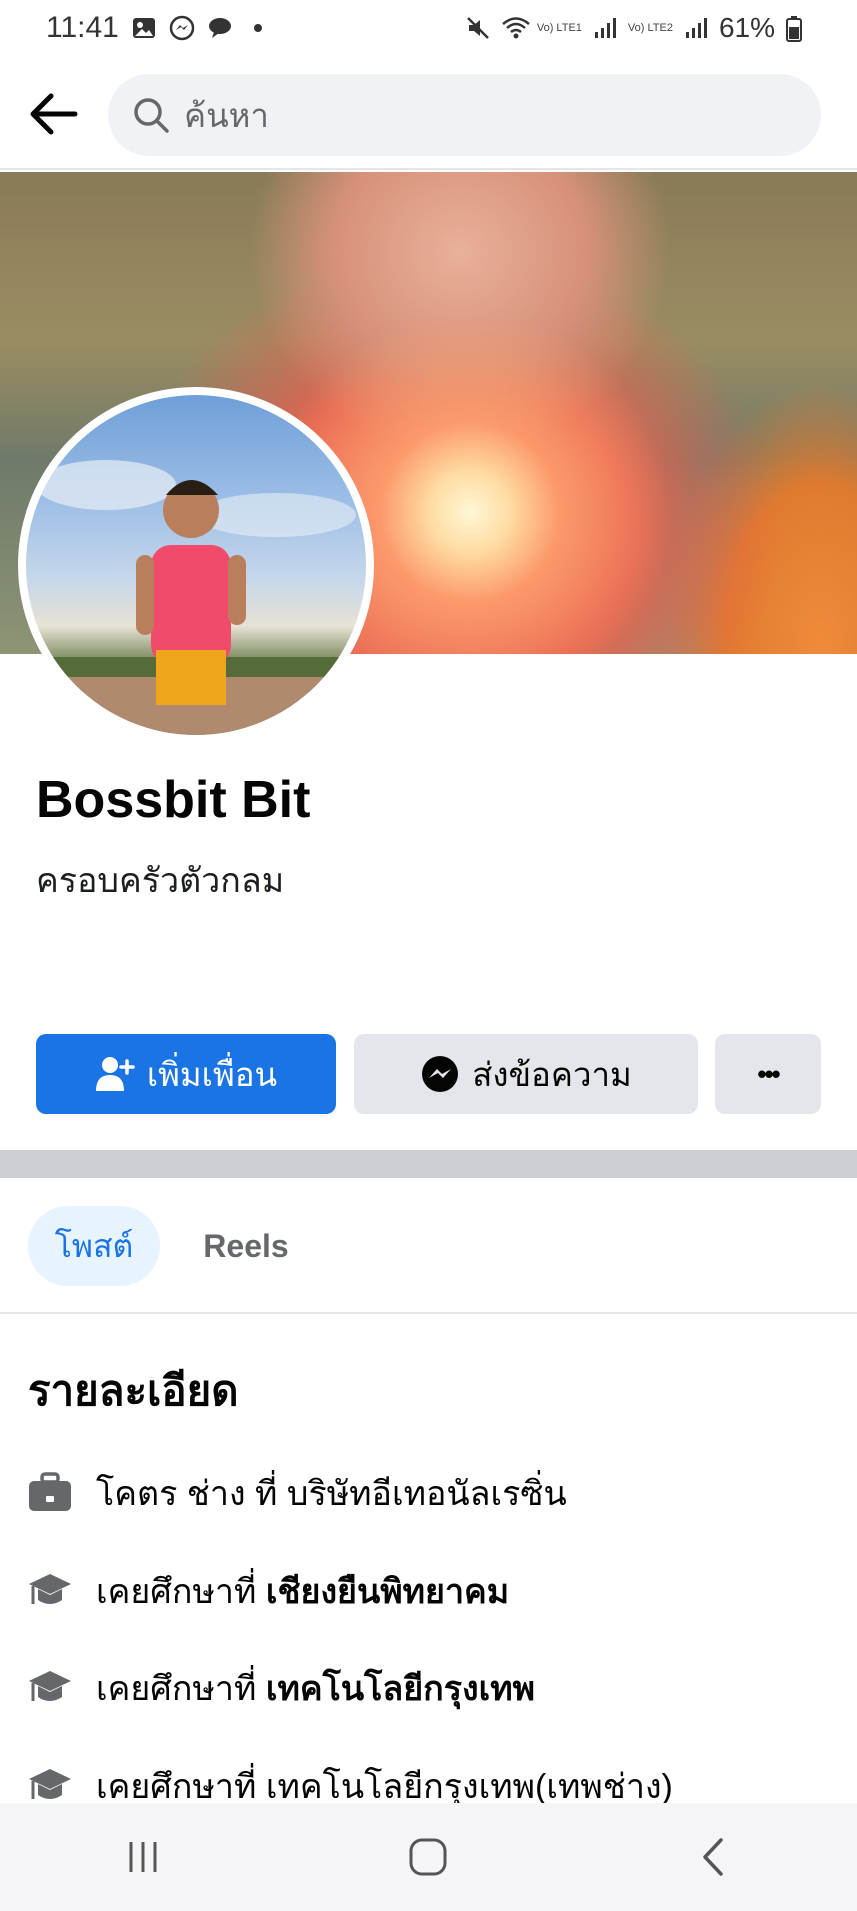 The image size is (857, 1911). What do you see at coordinates (133, 1390) in the screenshot?
I see `details-title: รายละเอียด` at bounding box center [133, 1390].